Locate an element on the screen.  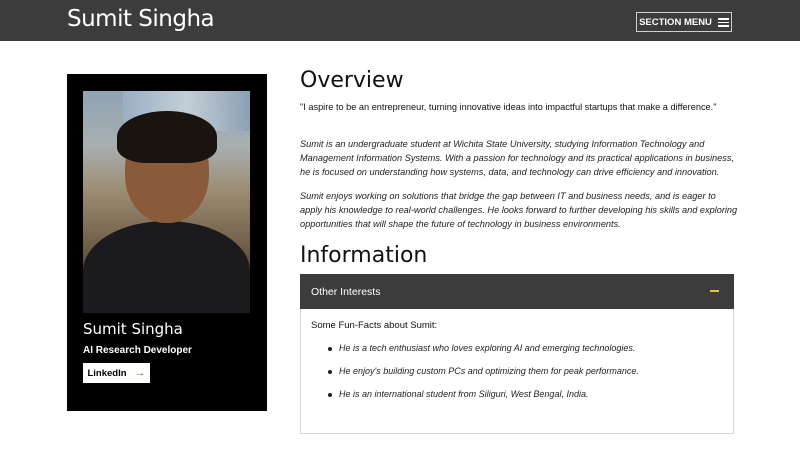
accordion-title: Other Interests is located at coordinates (346, 291).